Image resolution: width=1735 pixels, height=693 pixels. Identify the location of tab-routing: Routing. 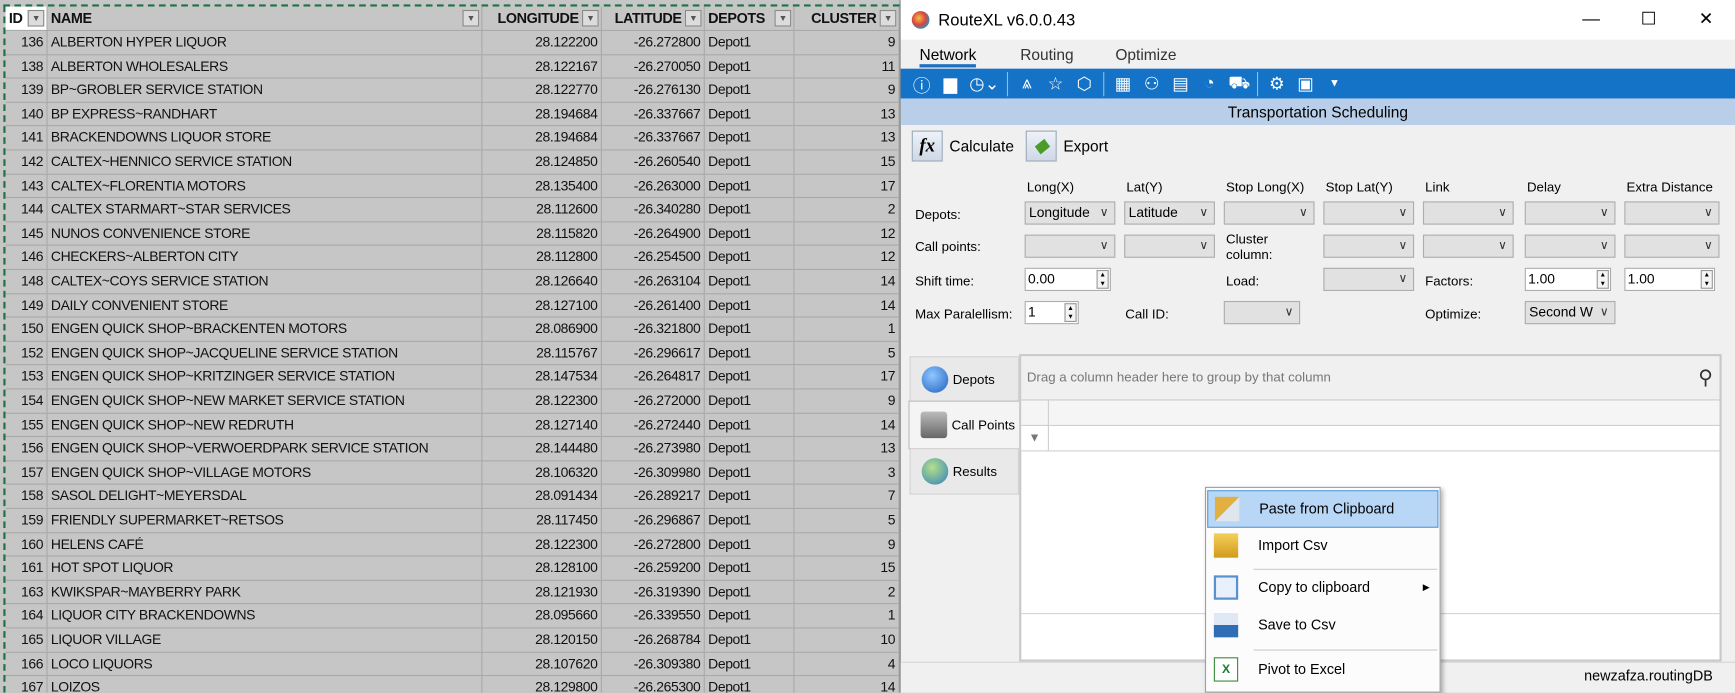
(1046, 54).